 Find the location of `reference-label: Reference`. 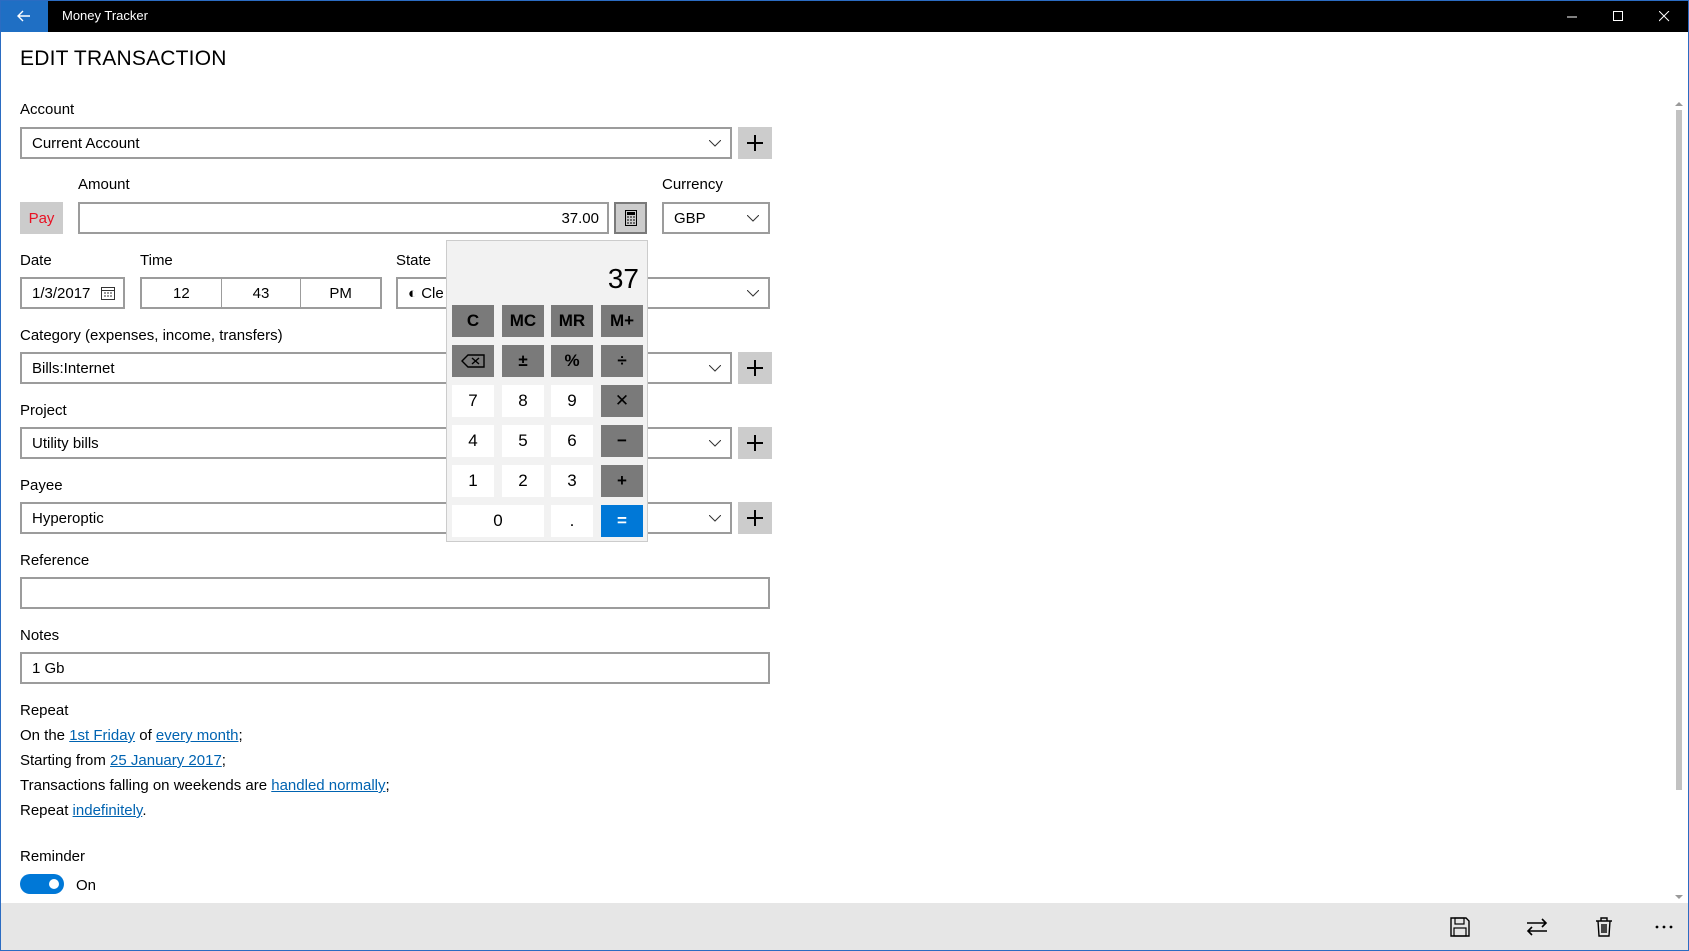

reference-label: Reference is located at coordinates (55, 560).